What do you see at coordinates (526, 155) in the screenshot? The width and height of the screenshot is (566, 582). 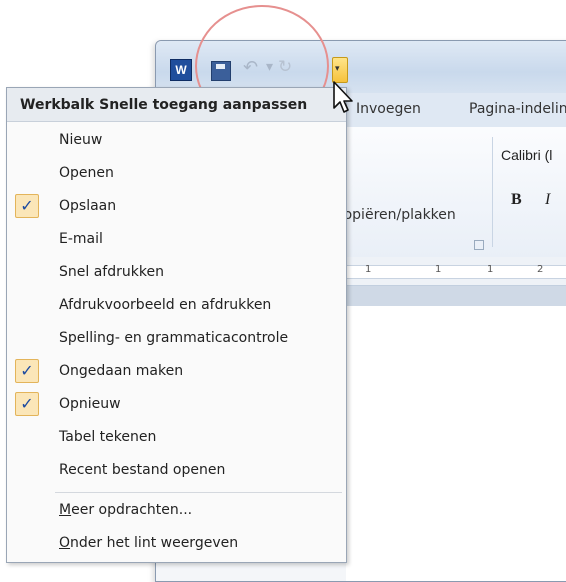 I see `font-name-box: Calibri (l` at bounding box center [526, 155].